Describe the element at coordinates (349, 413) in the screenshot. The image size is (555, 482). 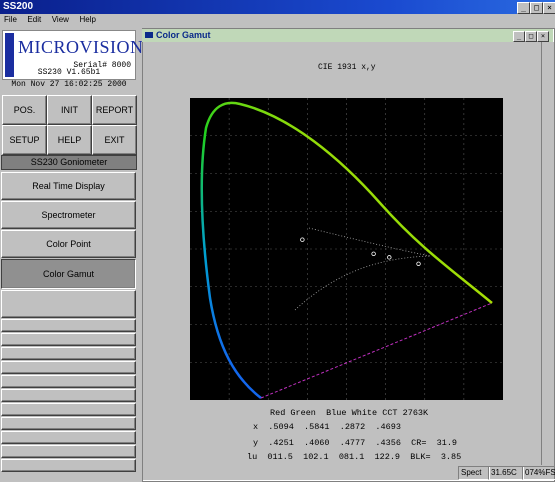
I see `table-header: Red Green Blue White CCT 2763K` at that location.